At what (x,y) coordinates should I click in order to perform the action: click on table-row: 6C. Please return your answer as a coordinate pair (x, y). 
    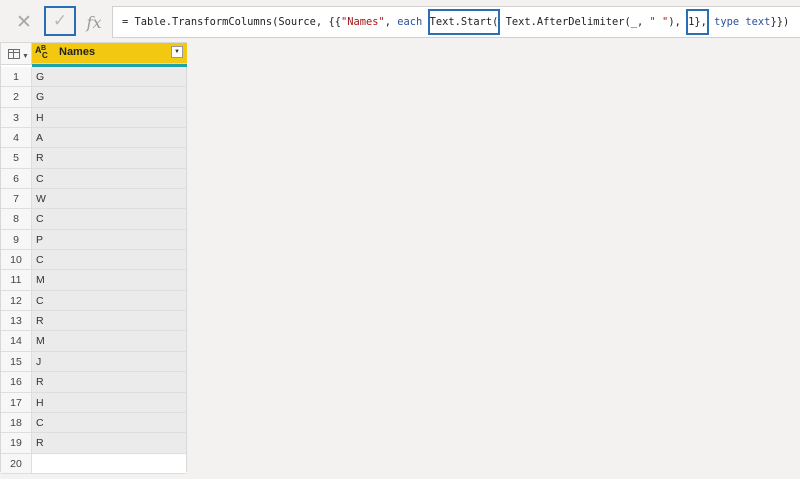
    Looking at the image, I should click on (93, 179).